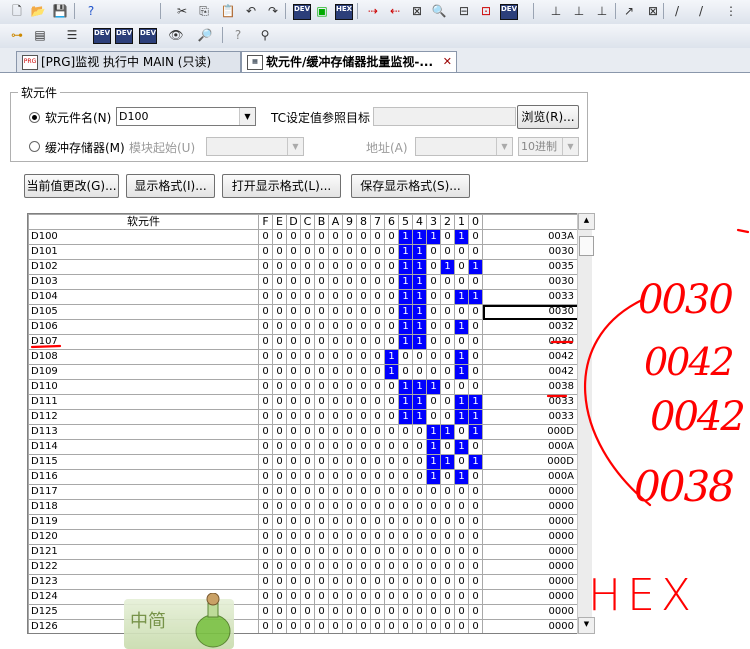 The width and height of the screenshot is (750, 649). What do you see at coordinates (686, 300) in the screenshot?
I see `handwritten-value: 0030` at bounding box center [686, 300].